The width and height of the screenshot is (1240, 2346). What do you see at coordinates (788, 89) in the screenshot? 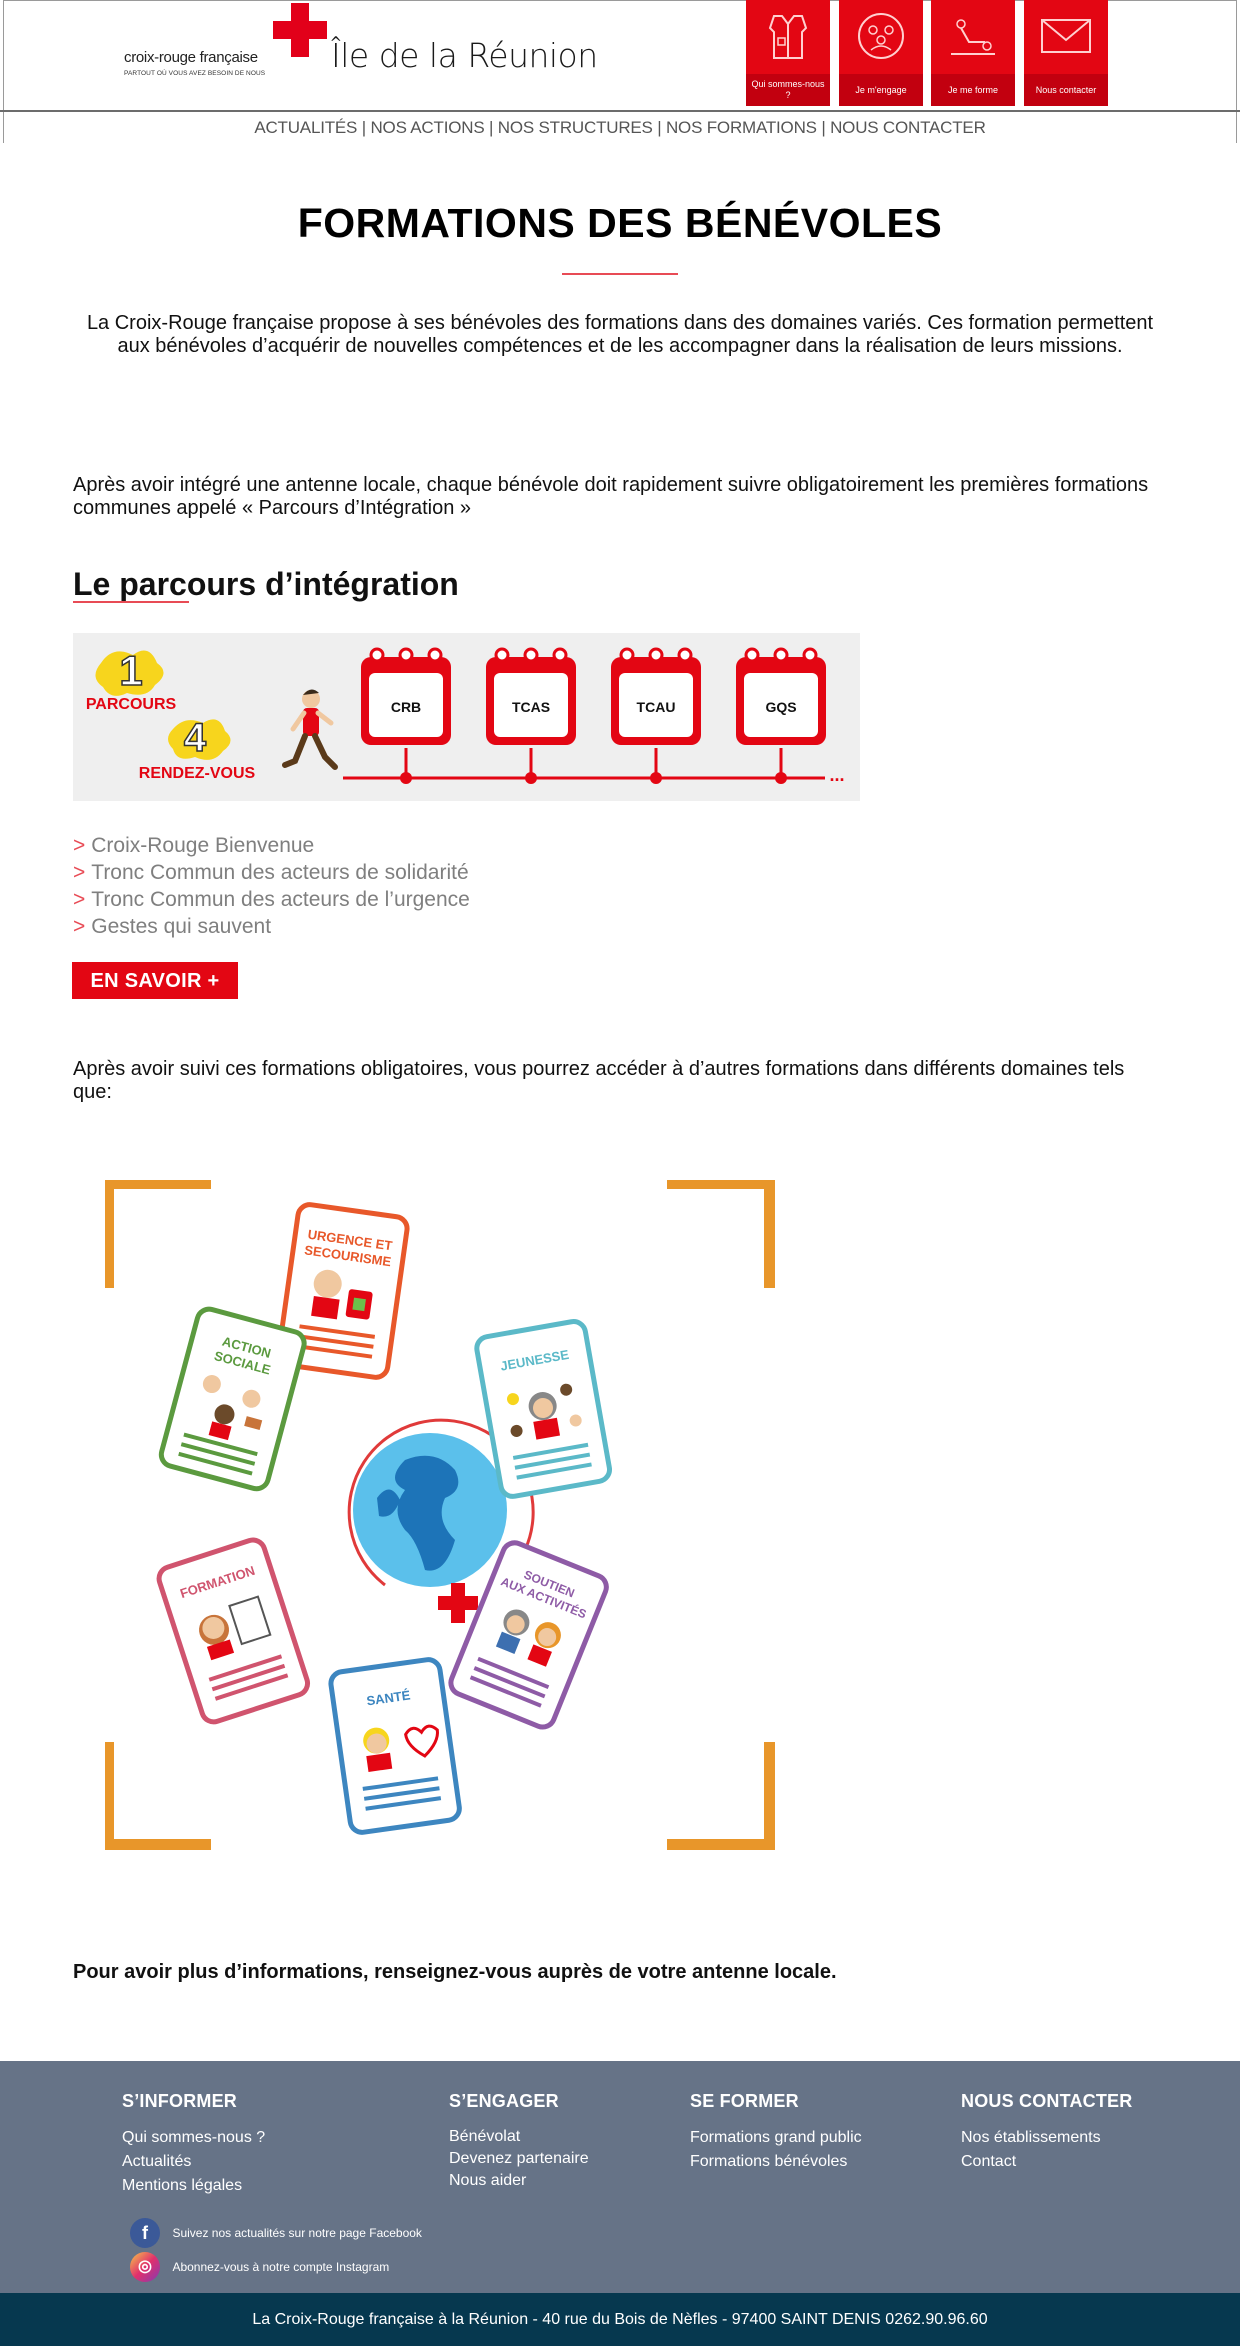
I see `quick-link-label: Qui sommes-nous ?` at bounding box center [788, 89].